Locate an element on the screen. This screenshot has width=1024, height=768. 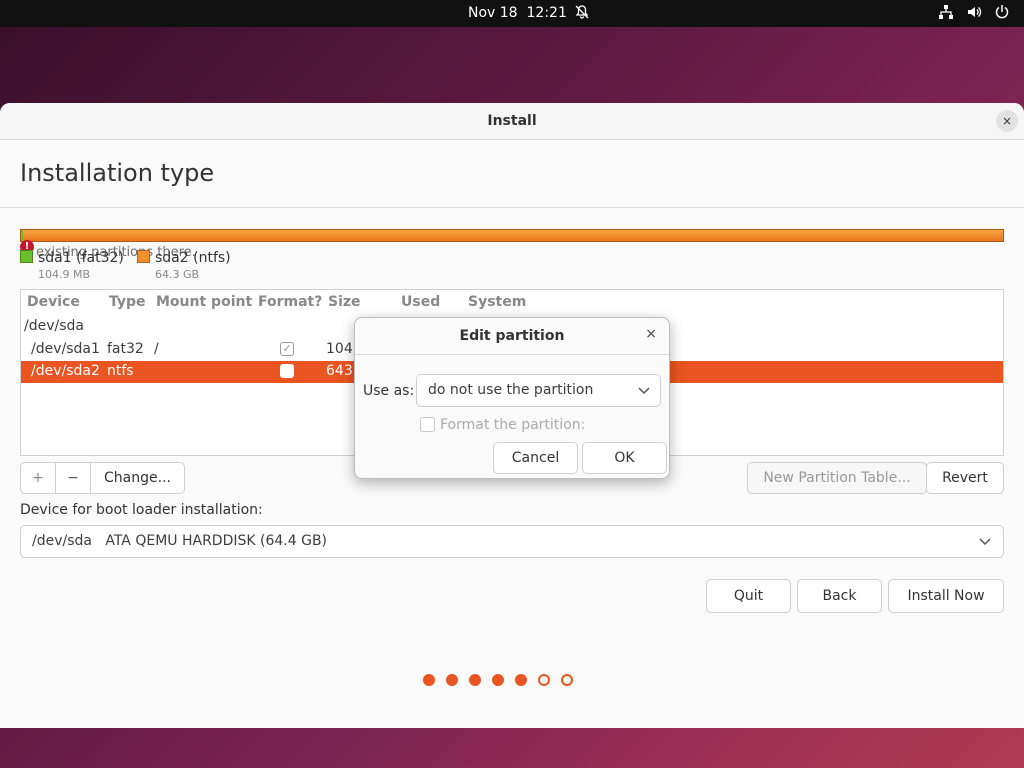
column-header-used: Used is located at coordinates (420, 302).